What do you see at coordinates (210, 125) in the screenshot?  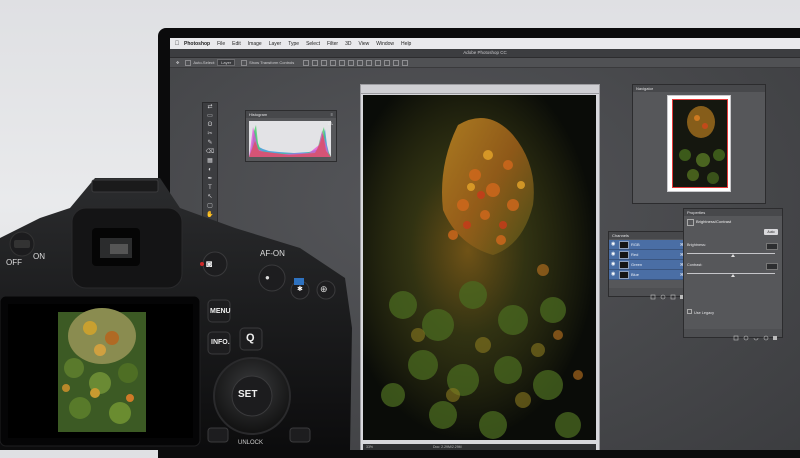 I see `tool-lasso-icon: ʘ` at bounding box center [210, 125].